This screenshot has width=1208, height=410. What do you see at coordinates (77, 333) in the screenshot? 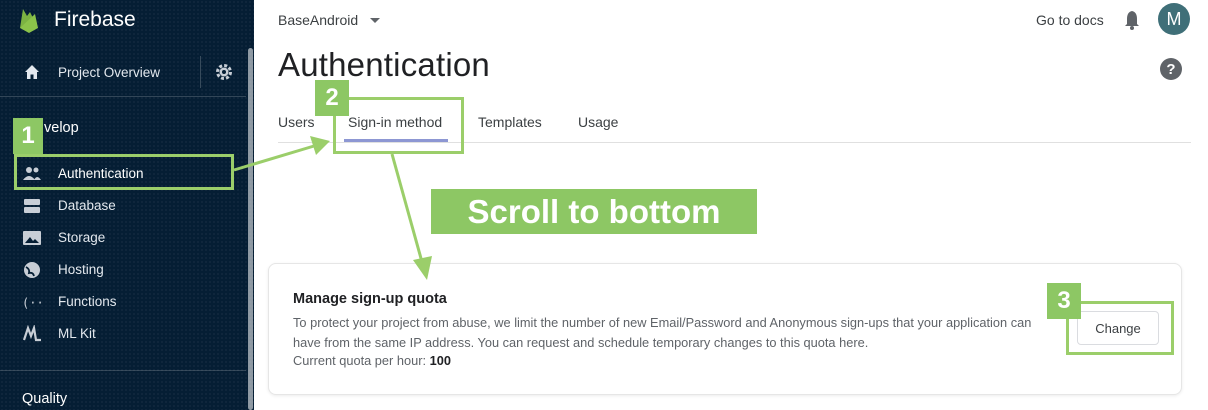
I see `sidebar-item-label: ML Kit` at bounding box center [77, 333].